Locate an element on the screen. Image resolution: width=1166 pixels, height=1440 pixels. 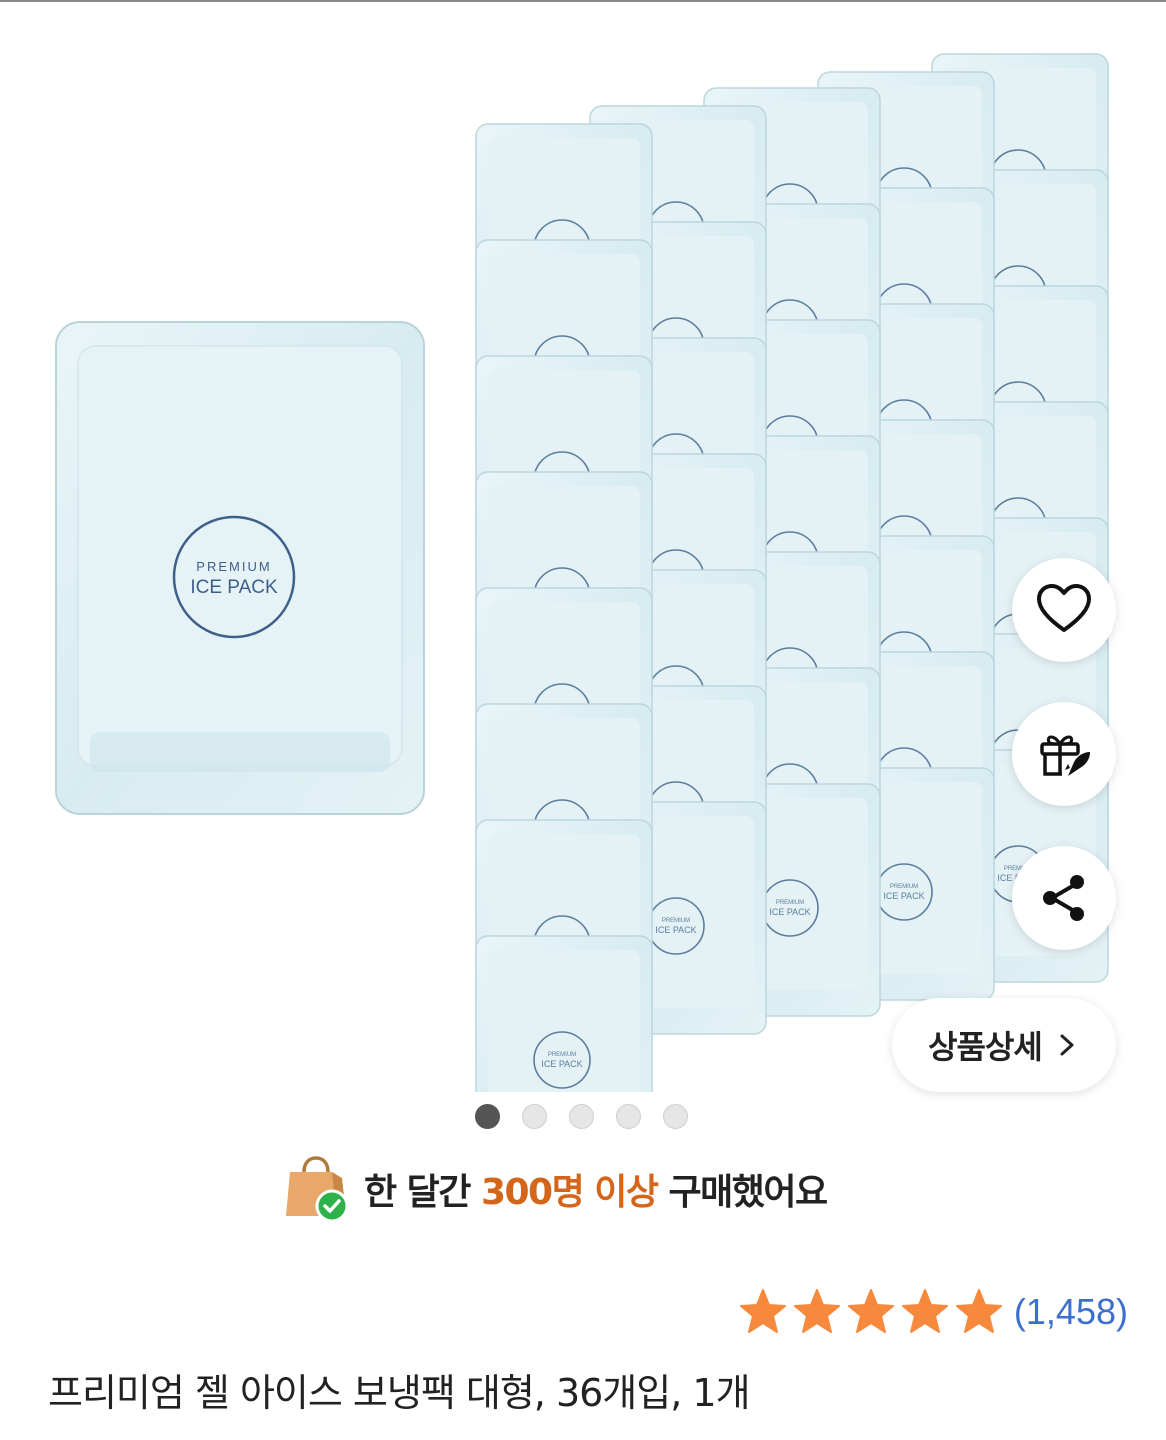
gift-button is located at coordinates (1064, 754).